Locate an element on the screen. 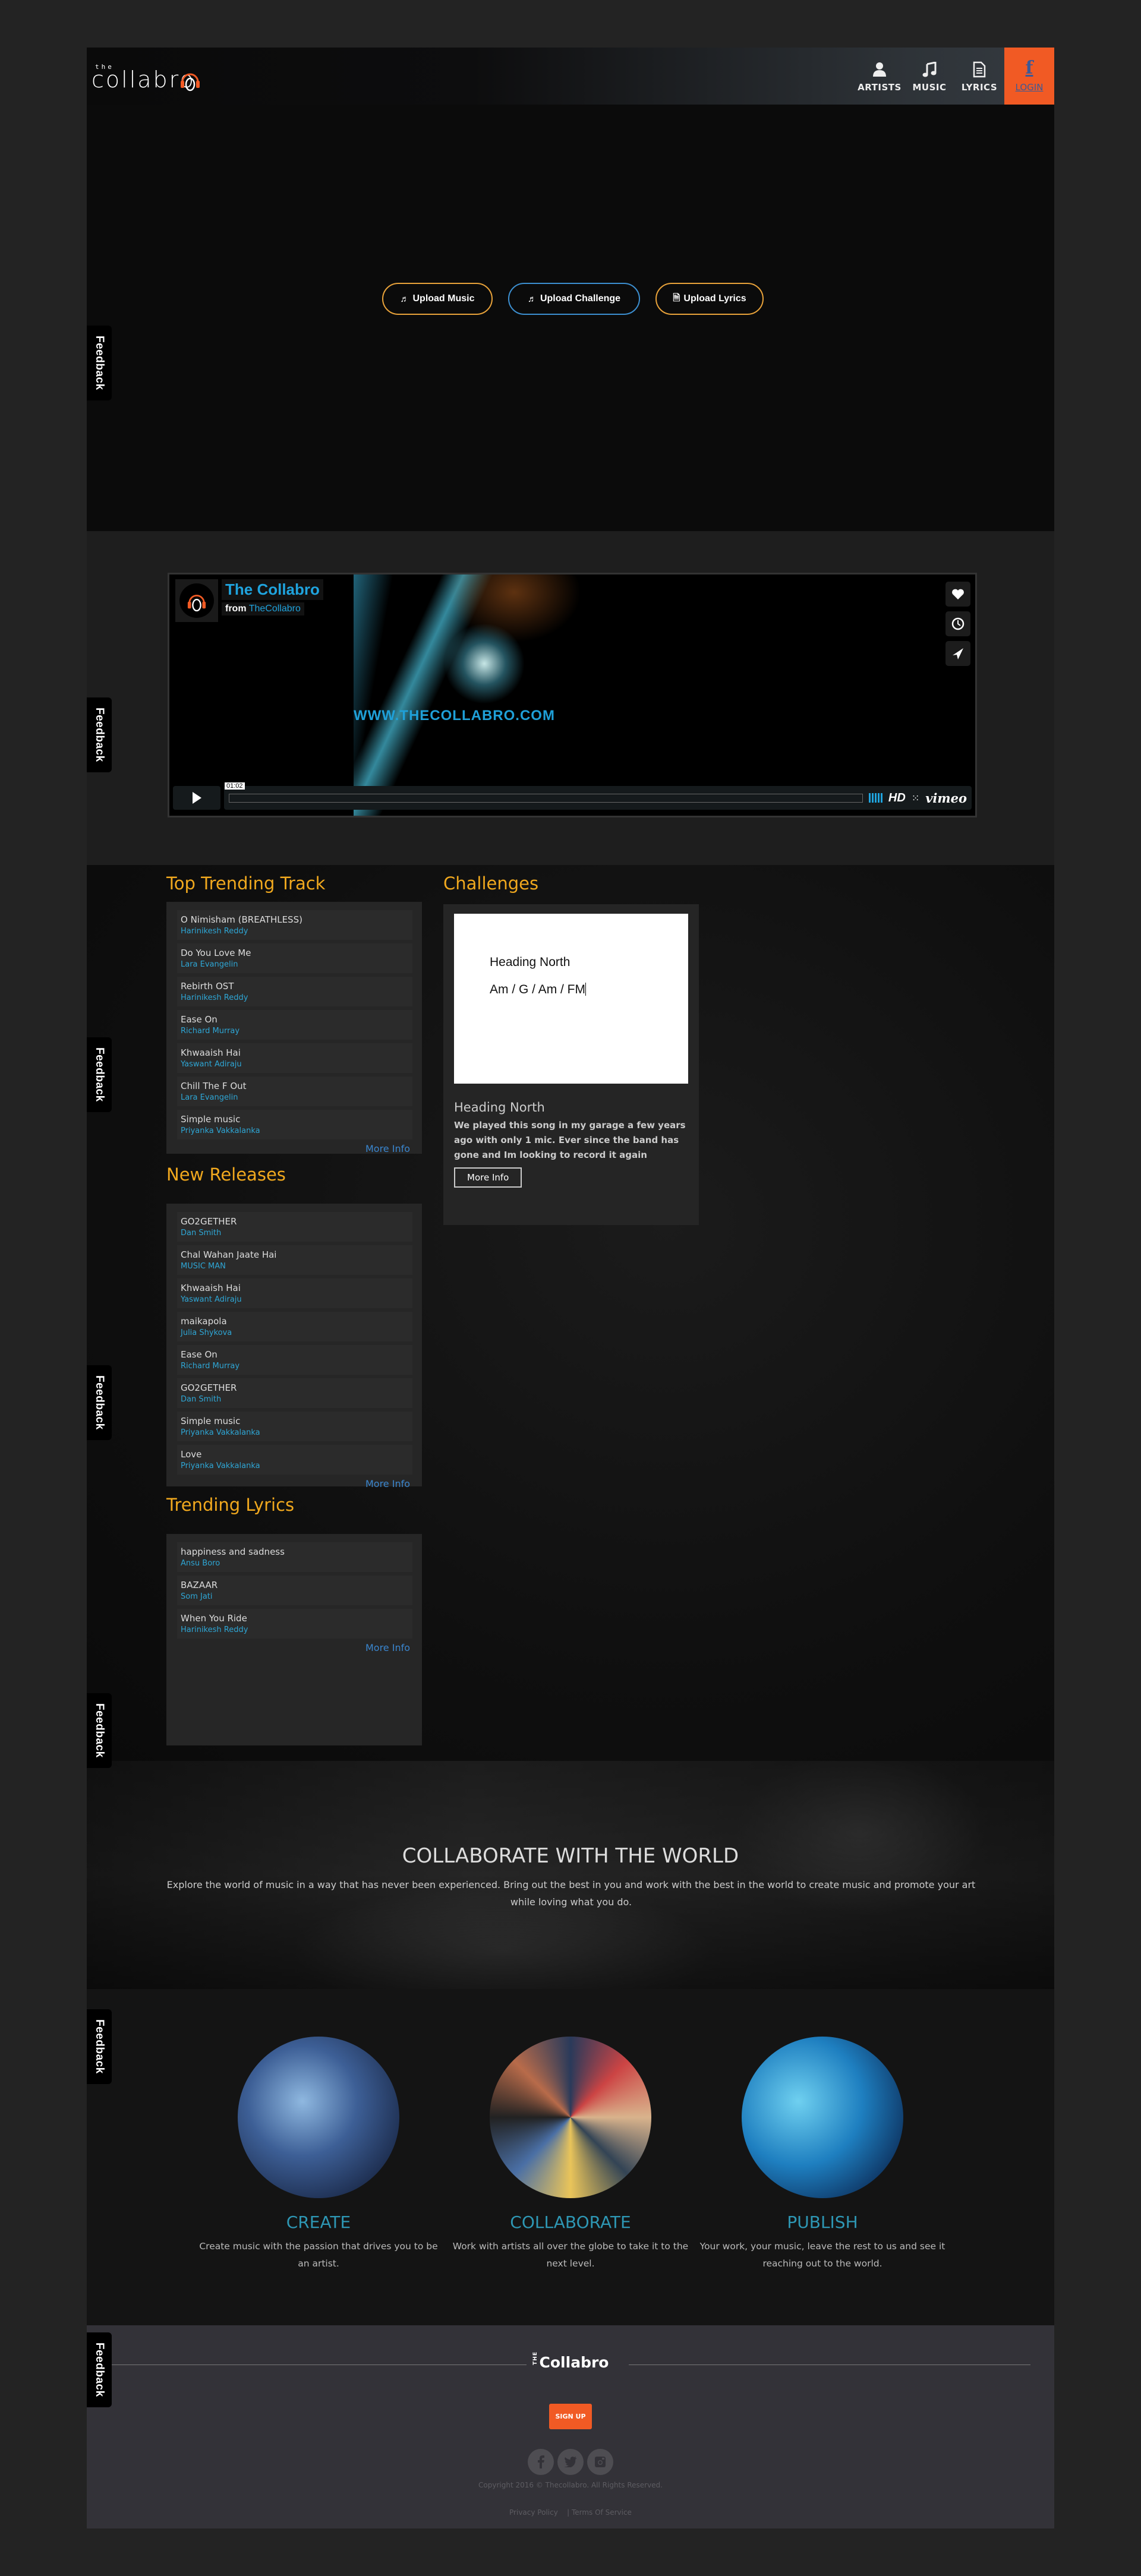 The width and height of the screenshot is (1141, 2576). upload-lyrics-label: Upload Lyrics is located at coordinates (714, 298).